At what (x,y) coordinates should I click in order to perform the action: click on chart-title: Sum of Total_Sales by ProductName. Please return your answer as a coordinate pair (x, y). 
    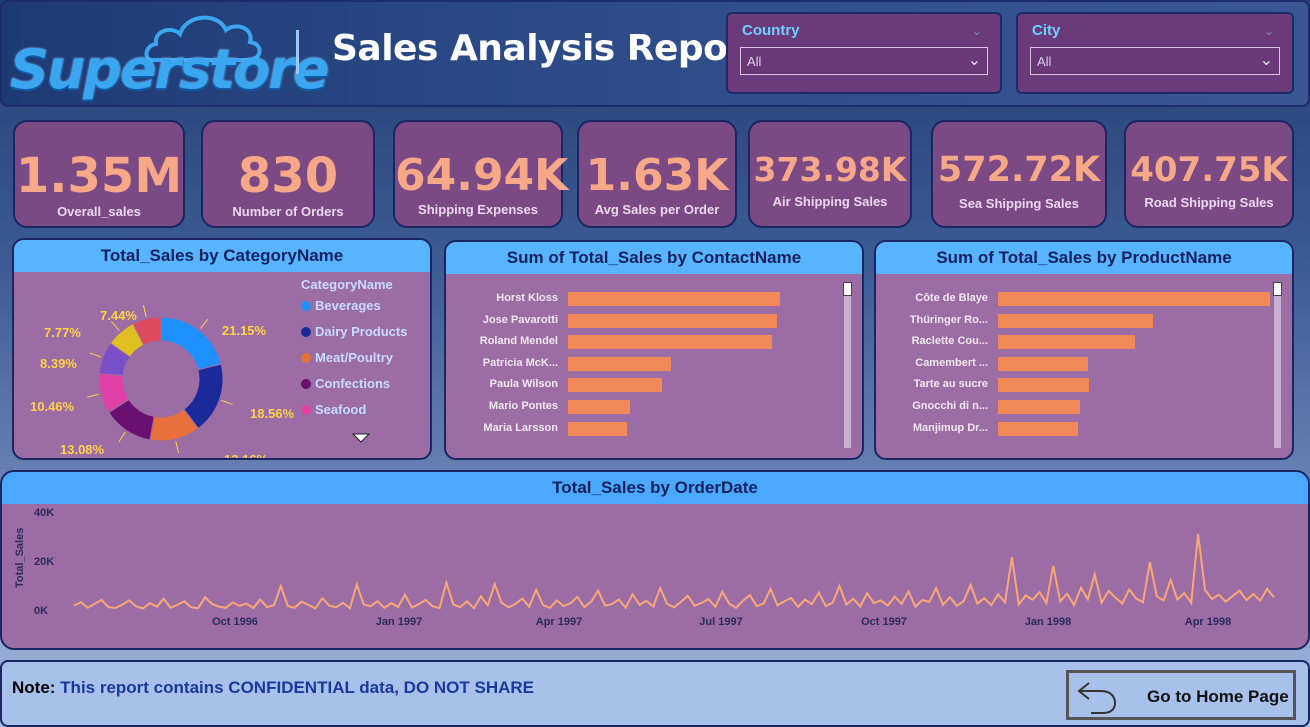
    Looking at the image, I should click on (1084, 258).